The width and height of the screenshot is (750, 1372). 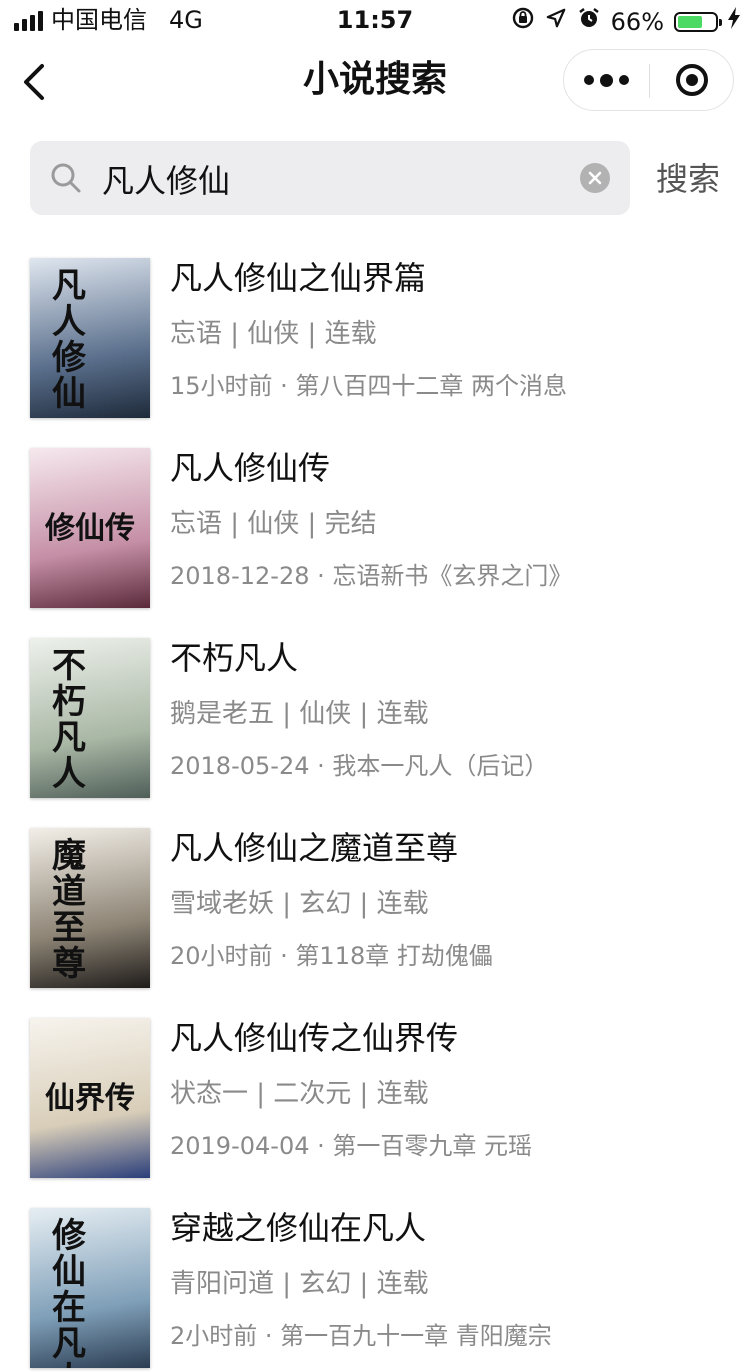 What do you see at coordinates (720, 22) in the screenshot?
I see `battery-cap` at bounding box center [720, 22].